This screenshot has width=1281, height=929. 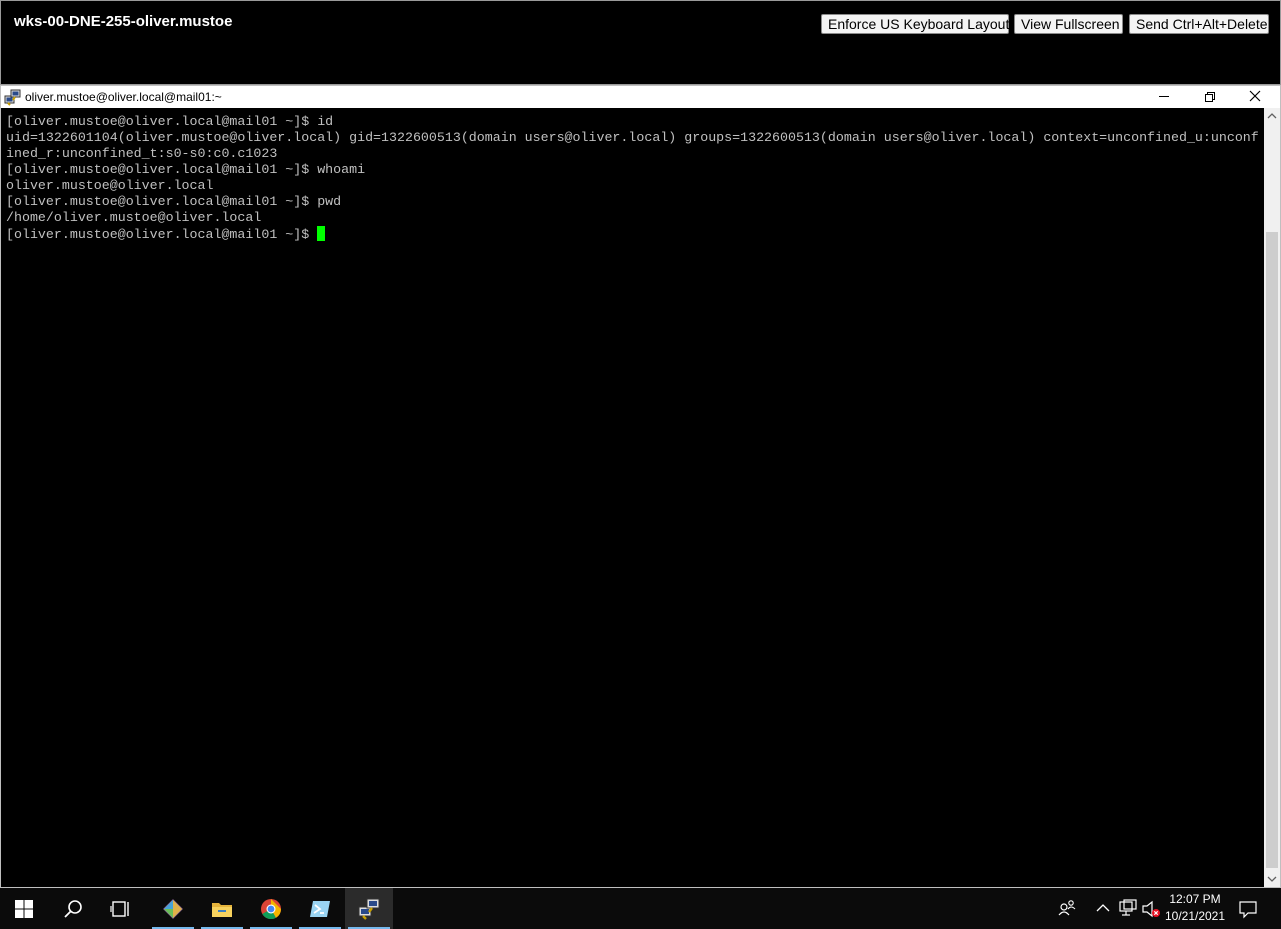 I want to click on scrollbar-thumb, so click(x=1272, y=550).